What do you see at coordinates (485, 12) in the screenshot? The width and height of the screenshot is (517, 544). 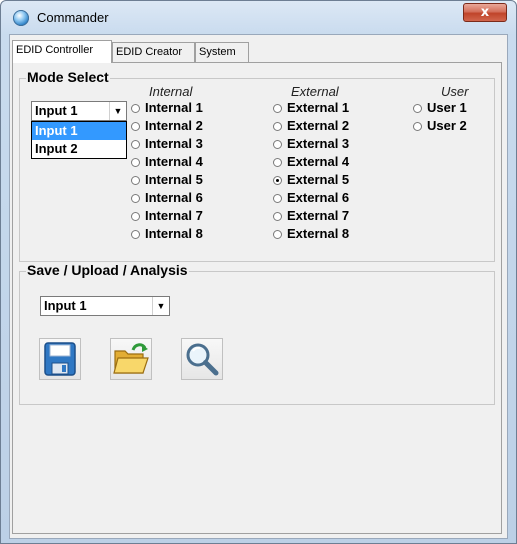 I see `close-button: x` at bounding box center [485, 12].